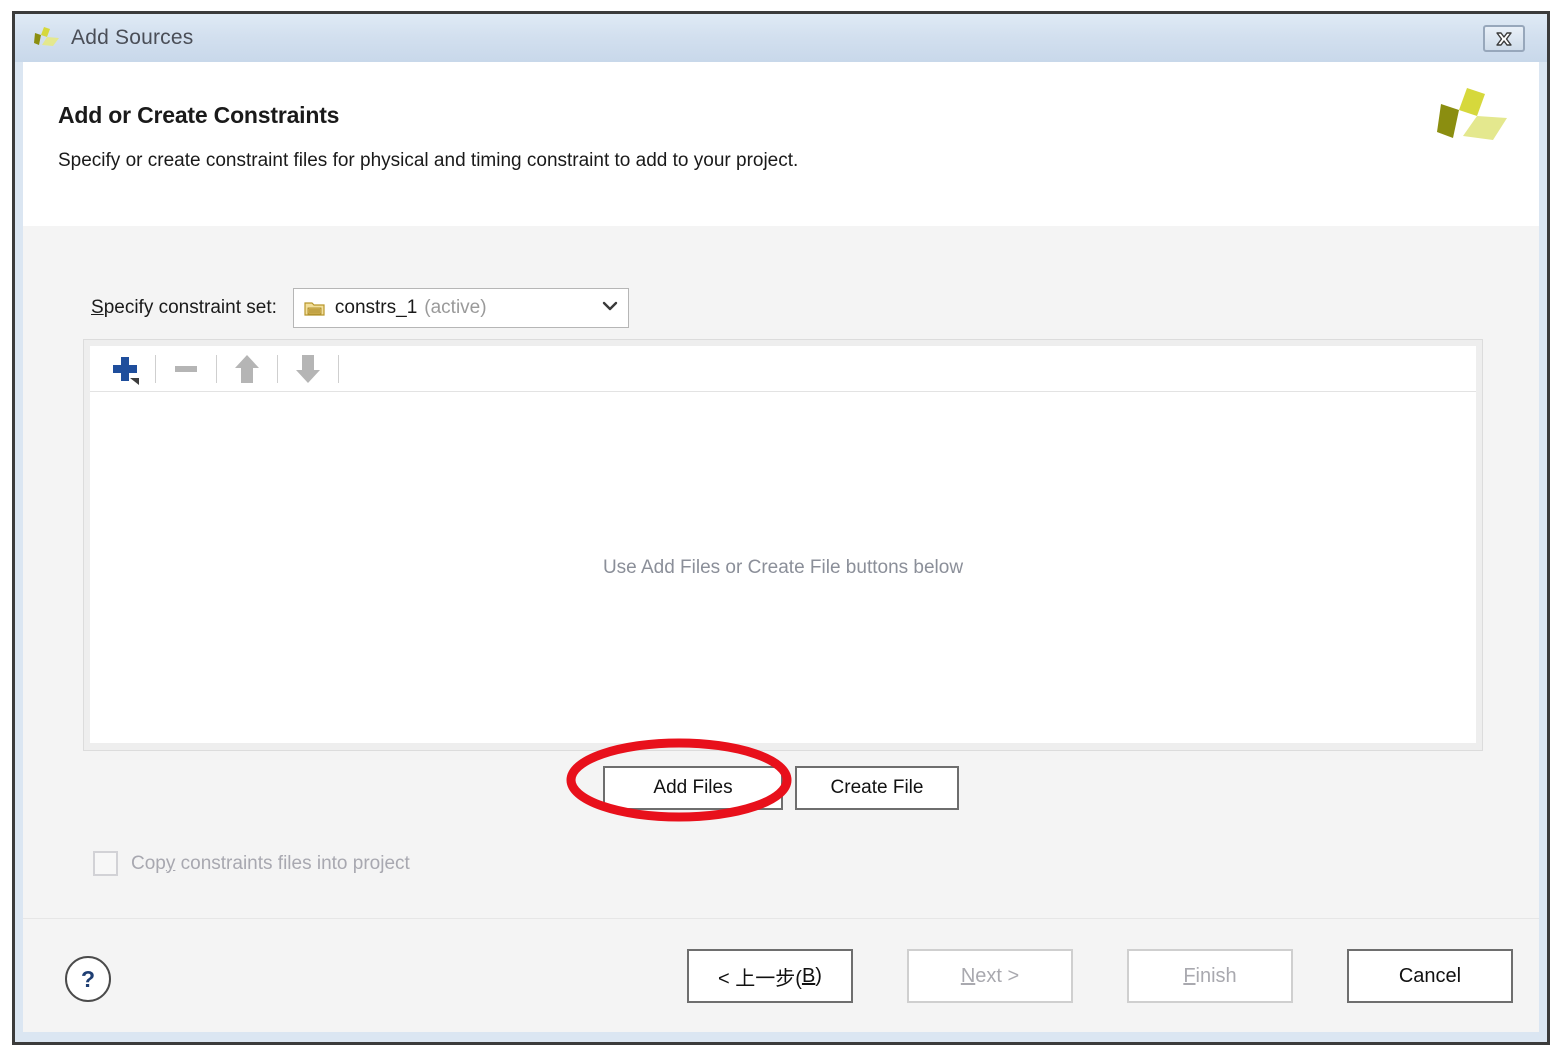 This screenshot has width=1562, height=1058. What do you see at coordinates (1189, 975) in the screenshot?
I see `finish-label-mnemonic: F` at bounding box center [1189, 975].